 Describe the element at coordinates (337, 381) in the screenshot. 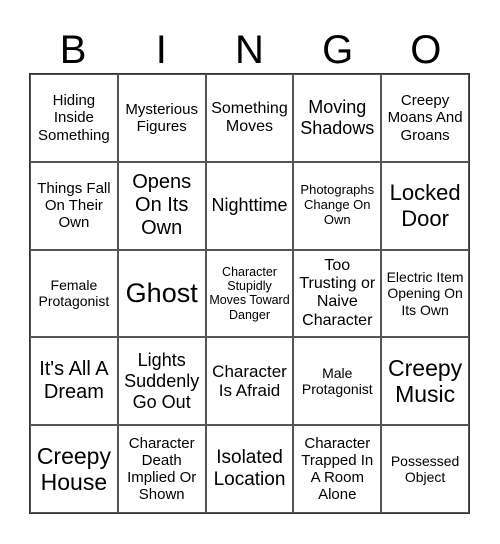

I see `bingo-cell: Male Protagonist` at that location.